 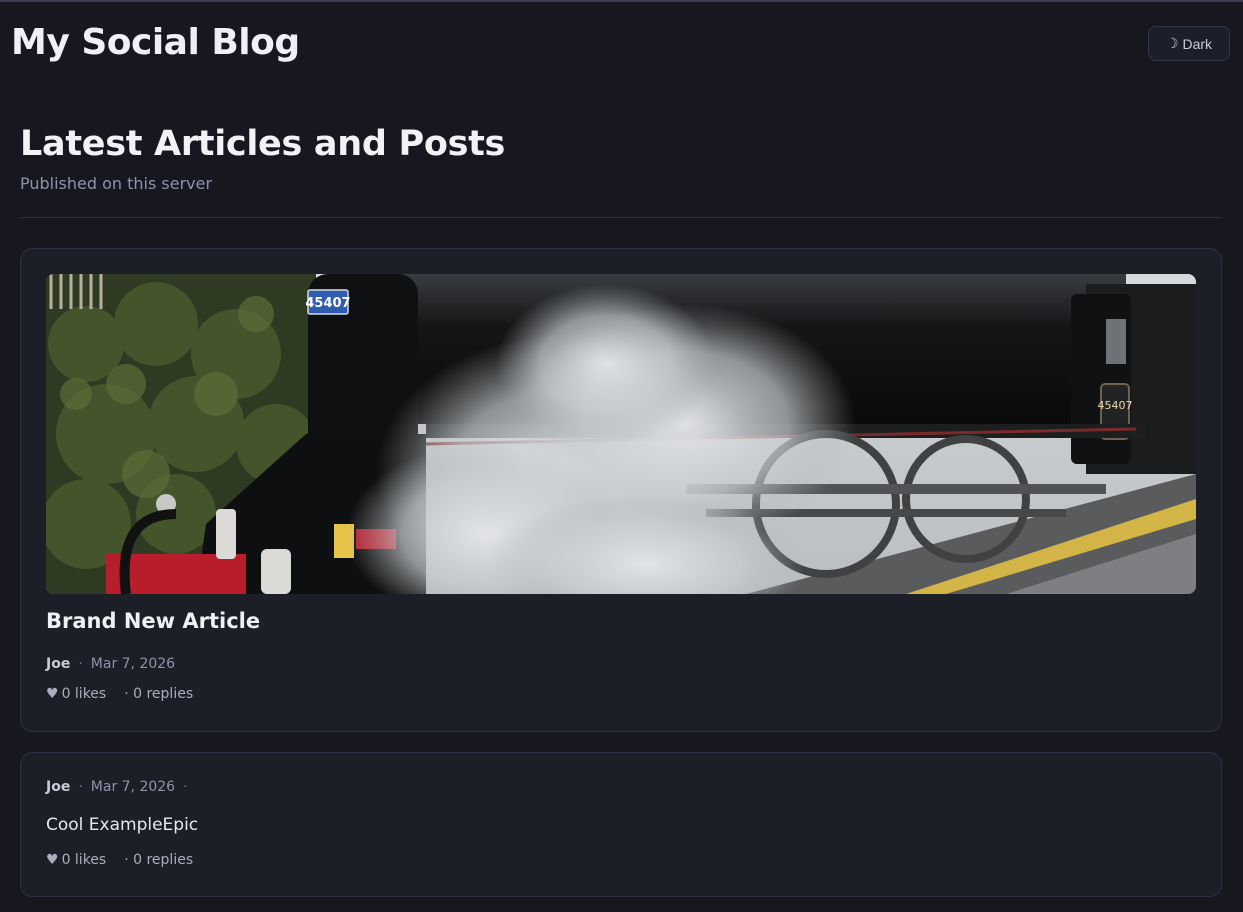 I want to click on site-header: My Social Blog ☽ Dark, so click(x=621, y=45).